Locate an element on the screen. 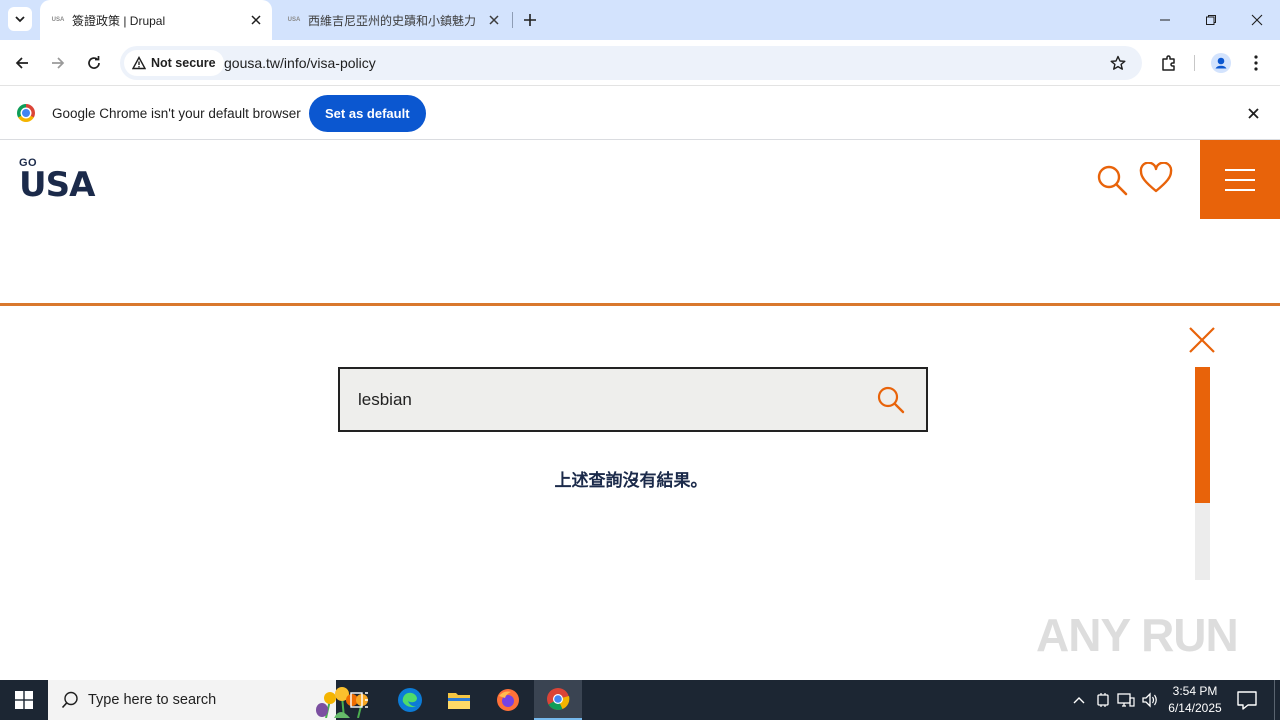 This screenshot has width=1280, height=720. toolbar-divider is located at coordinates (1194, 63).